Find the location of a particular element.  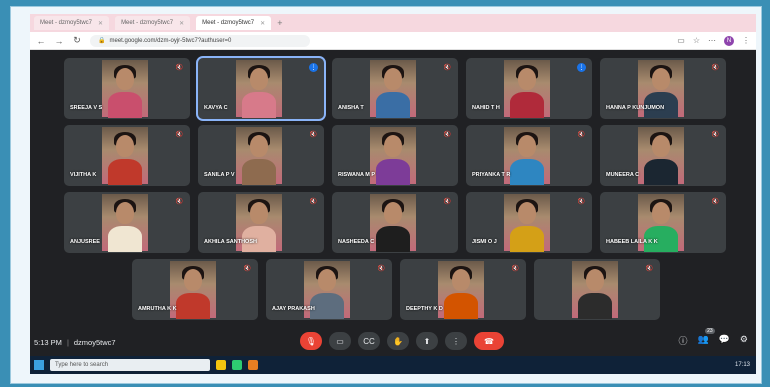

participant-name: AMRUTHA K K is located at coordinates (157, 309).